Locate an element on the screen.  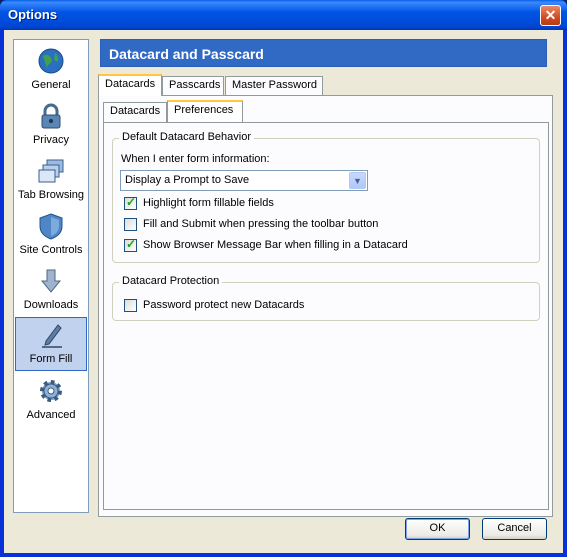
message-bar-checkbox is located at coordinates (130, 244).